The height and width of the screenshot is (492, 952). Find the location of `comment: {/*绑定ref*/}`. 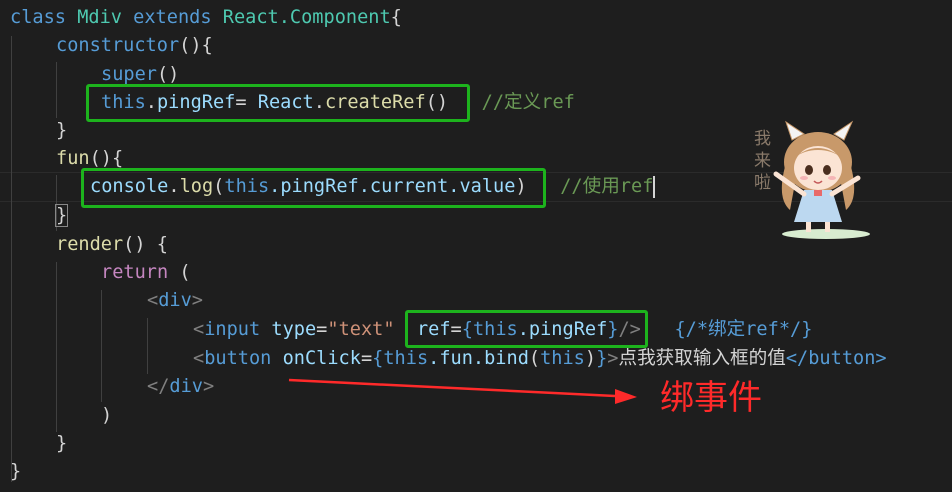

comment: {/*绑定ref*/} is located at coordinates (743, 329).